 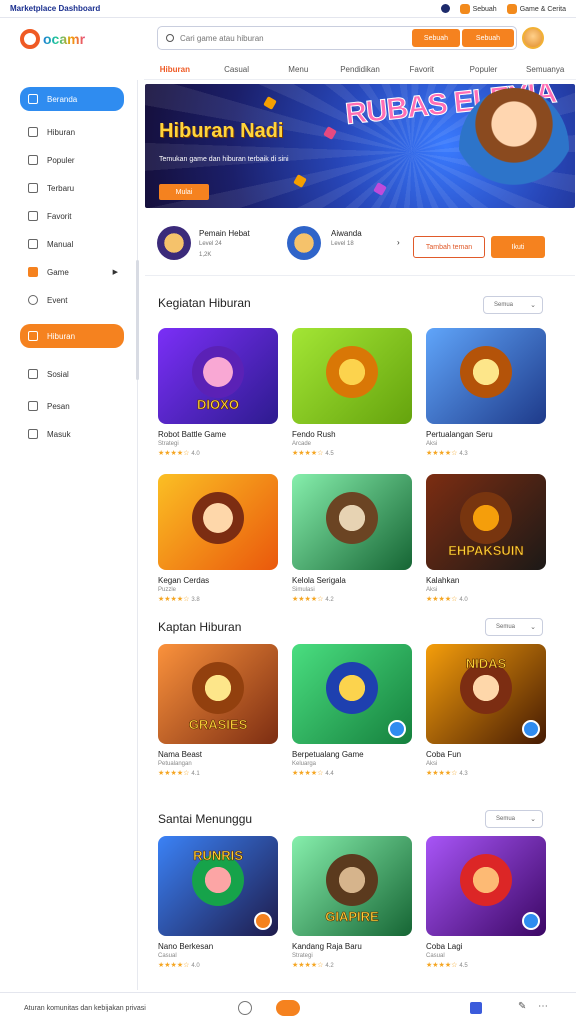 What do you see at coordinates (33, 244) in the screenshot?
I see `book-icon` at bounding box center [33, 244].